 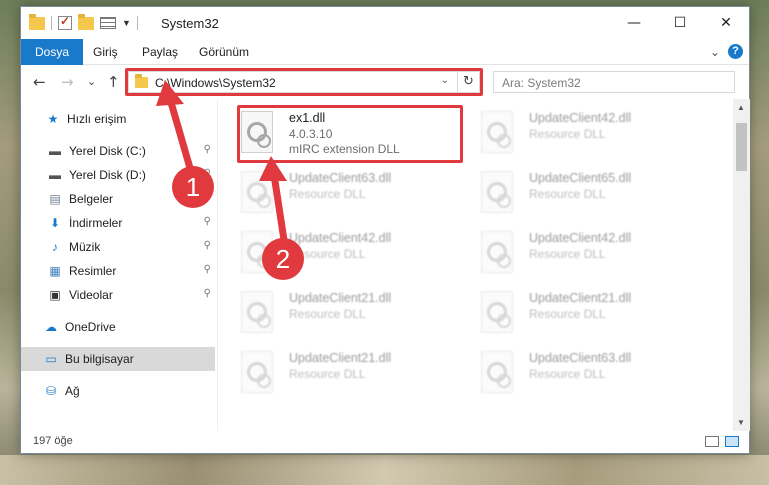 I want to click on folder-icon, so click(x=37, y=21).